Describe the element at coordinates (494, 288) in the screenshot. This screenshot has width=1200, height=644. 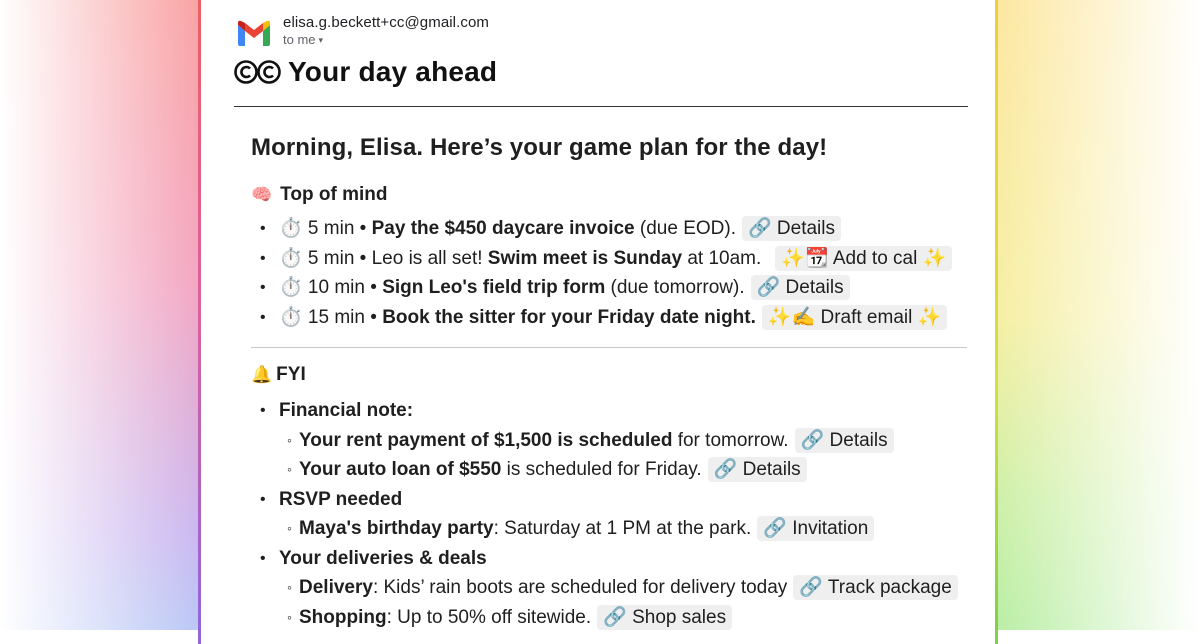
I see `item-bold: Sign Leo's field trip form` at that location.